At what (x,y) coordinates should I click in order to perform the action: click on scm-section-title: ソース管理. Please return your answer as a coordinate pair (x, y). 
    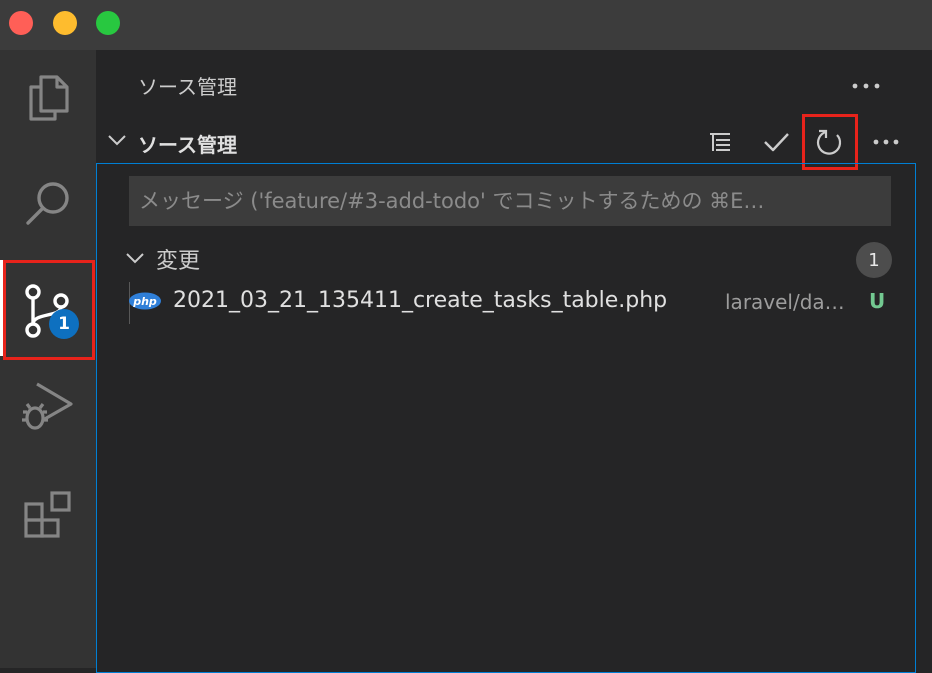
    Looking at the image, I should click on (187, 145).